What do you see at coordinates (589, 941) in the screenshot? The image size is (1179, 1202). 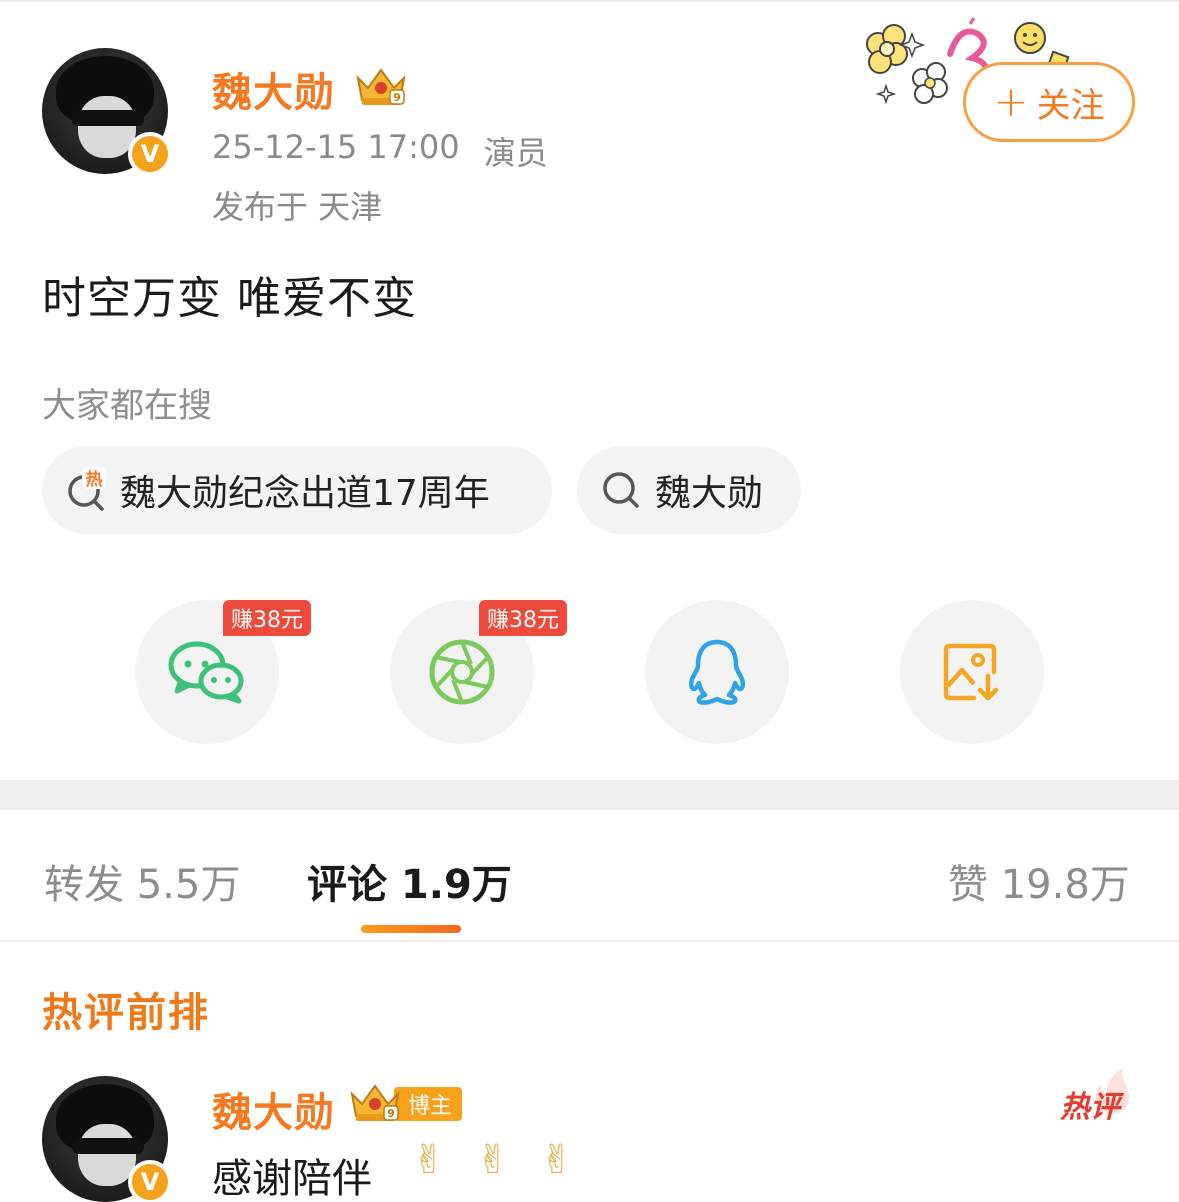 I see `tab-divider` at bounding box center [589, 941].